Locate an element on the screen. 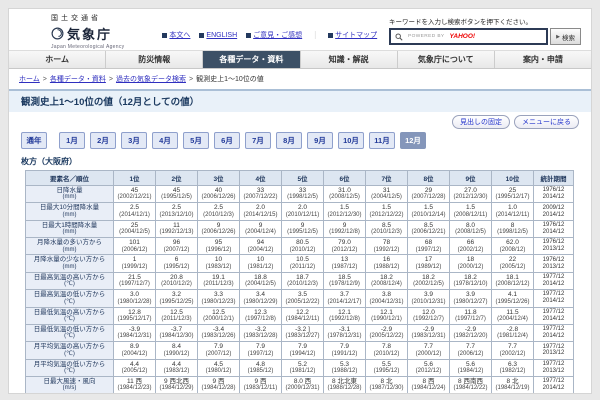  header-link-2: ご意見・ご感想 is located at coordinates (277, 35).